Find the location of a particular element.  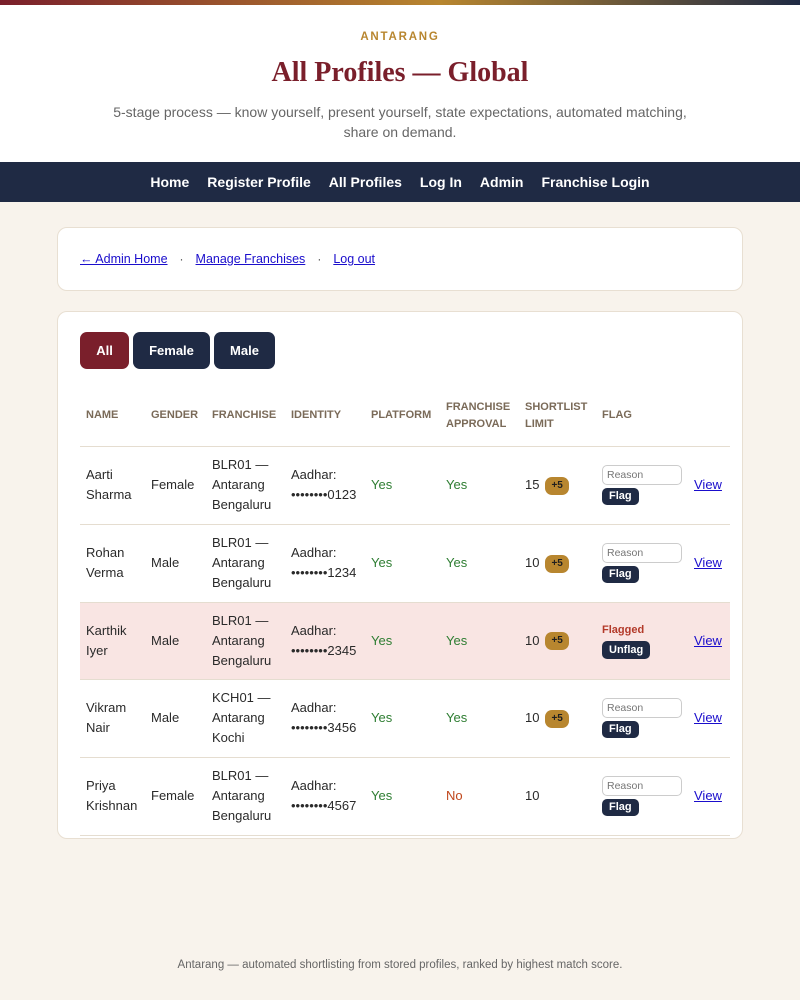

header-name: NAME is located at coordinates (112, 416).